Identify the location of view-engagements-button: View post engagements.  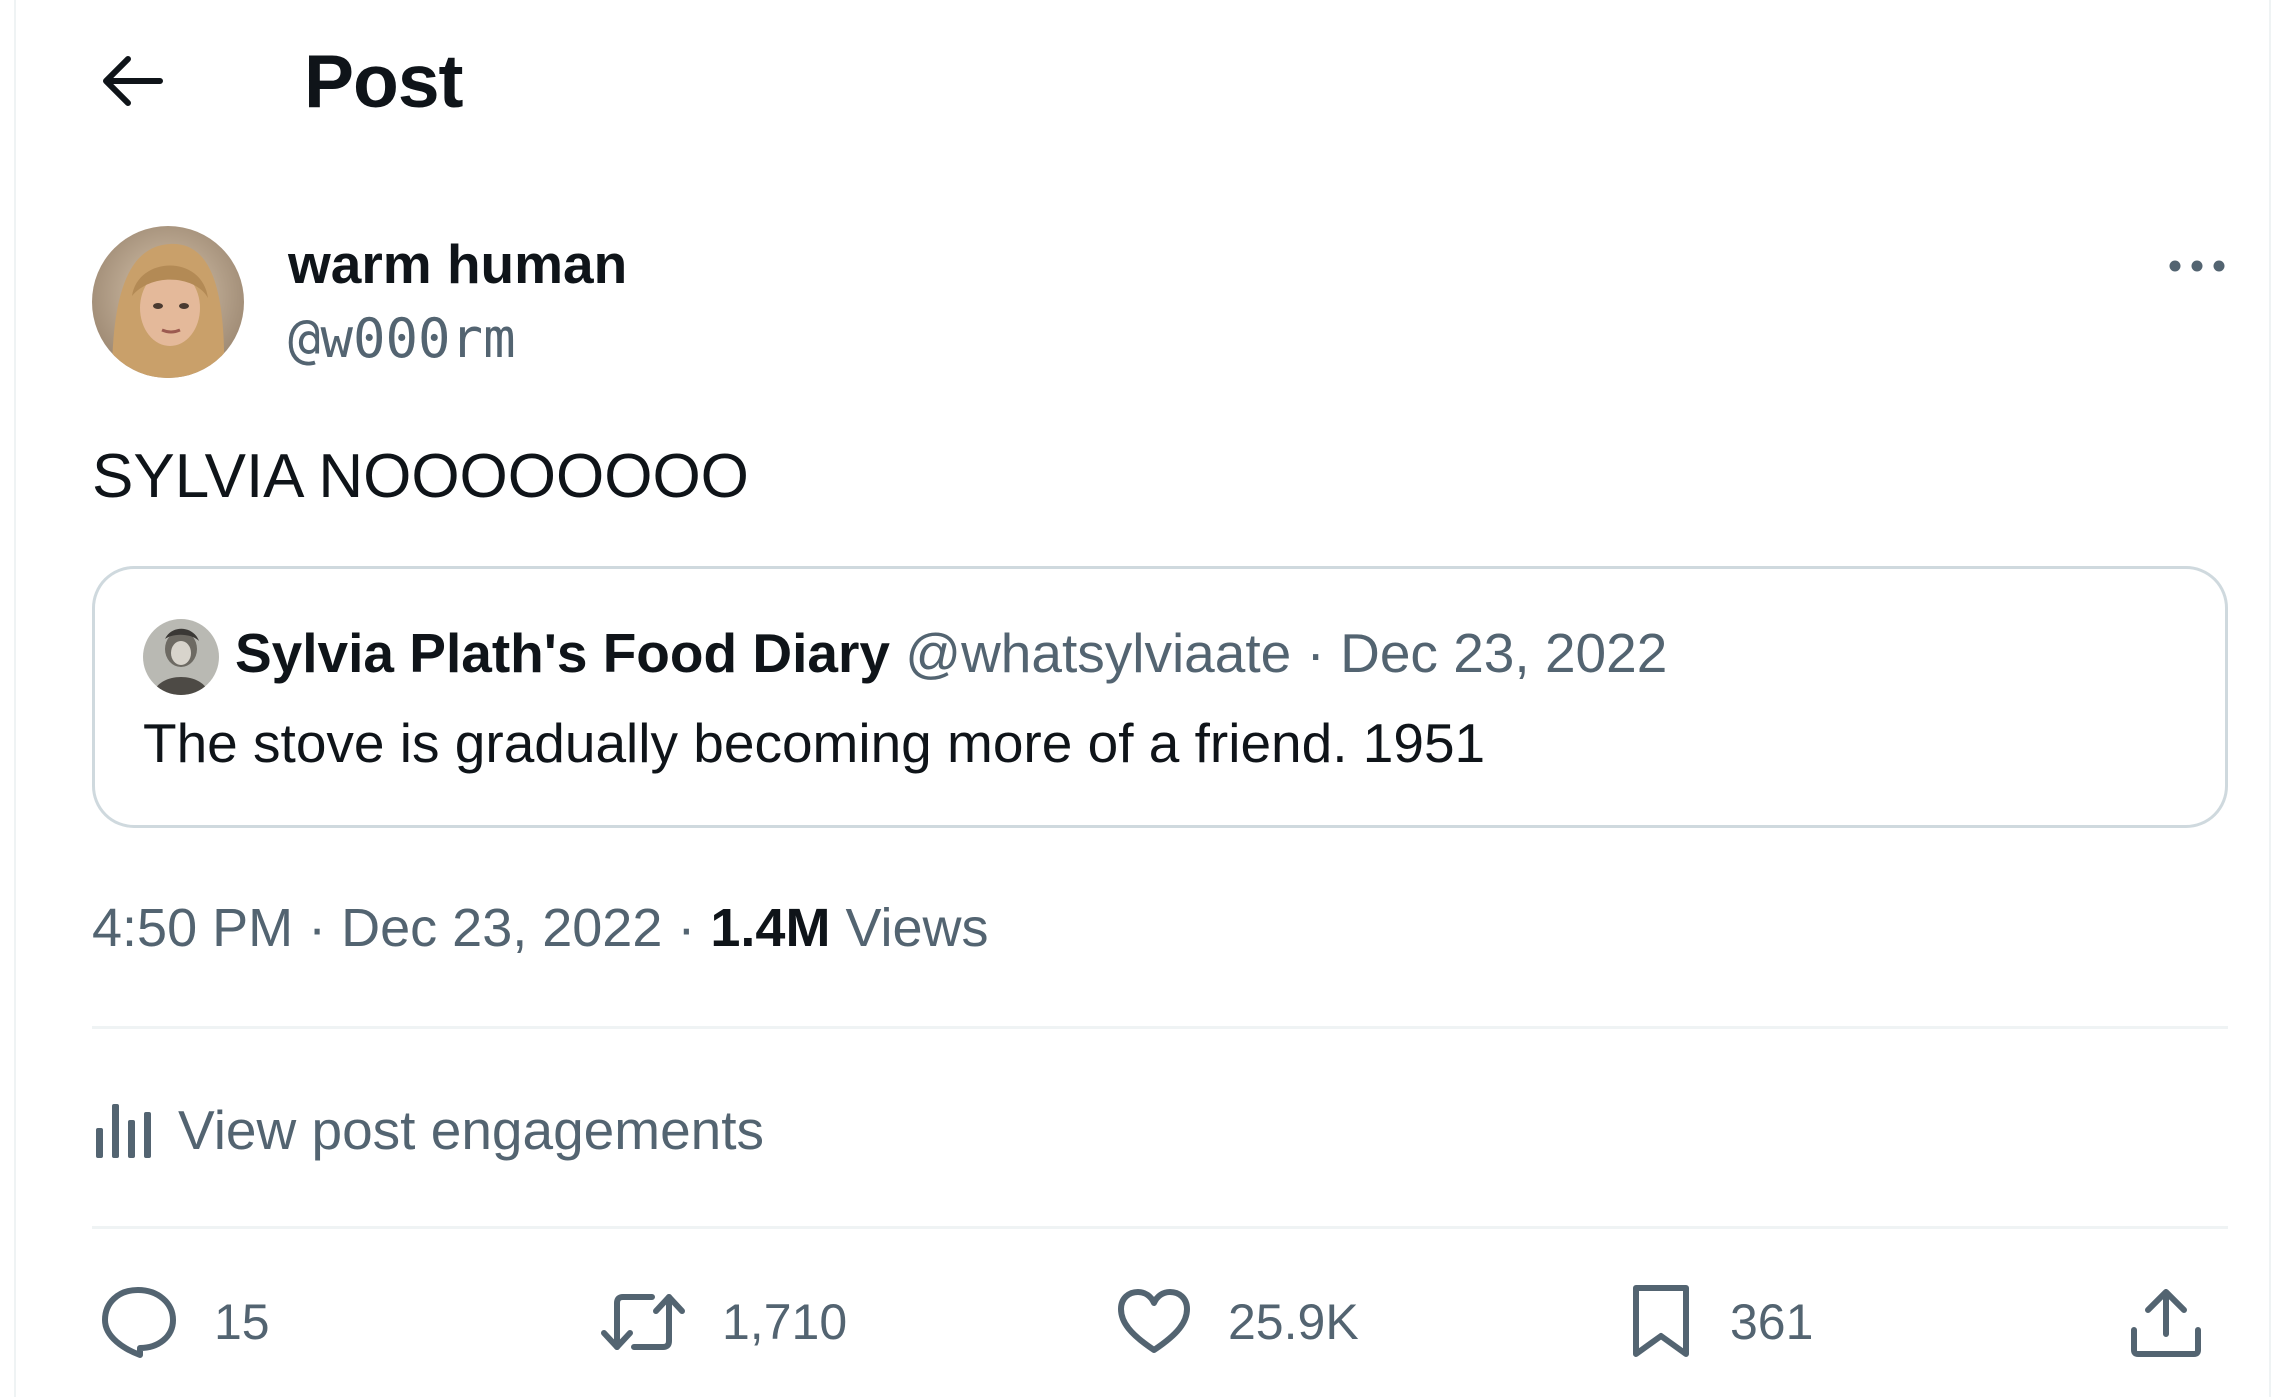
(428, 1130).